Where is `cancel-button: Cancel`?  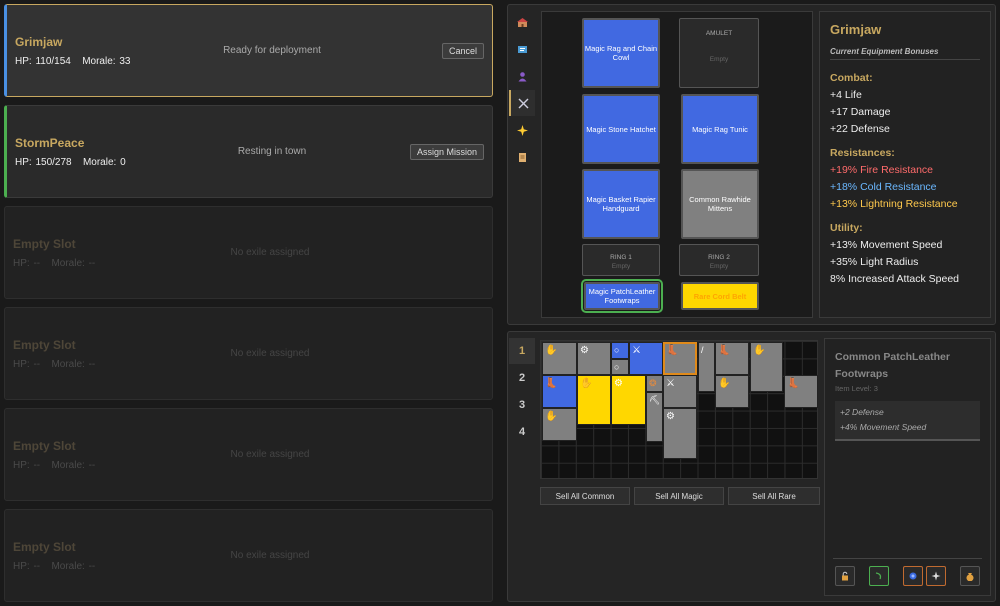 cancel-button: Cancel is located at coordinates (462, 51).